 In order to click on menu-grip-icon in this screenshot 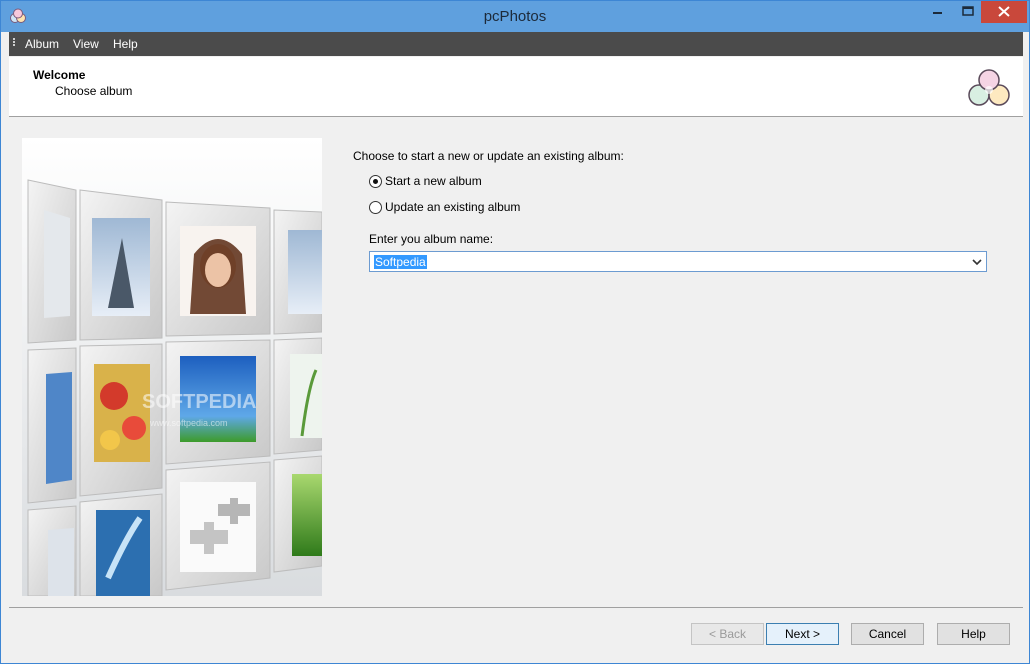, I will do `click(14, 44)`.